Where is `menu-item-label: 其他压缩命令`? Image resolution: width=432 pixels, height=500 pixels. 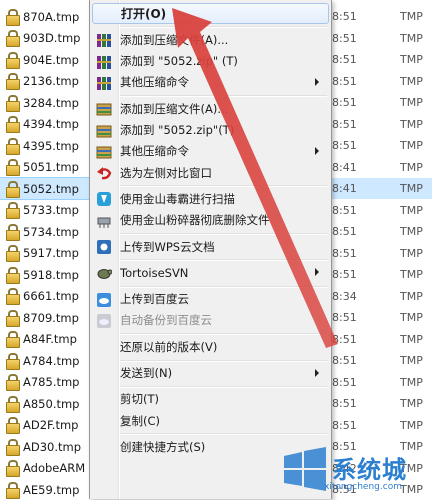 menu-item-label: 其他压缩命令 is located at coordinates (154, 82).